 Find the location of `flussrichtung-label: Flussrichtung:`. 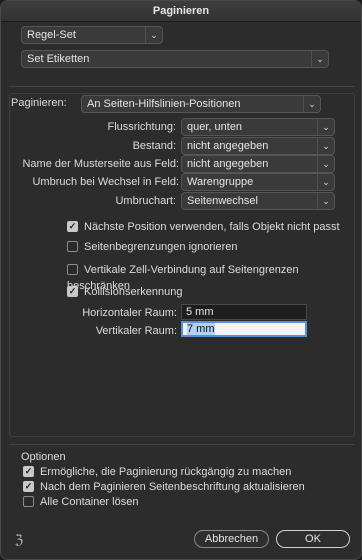

flussrichtung-label: Flussrichtung: is located at coordinates (141, 127).